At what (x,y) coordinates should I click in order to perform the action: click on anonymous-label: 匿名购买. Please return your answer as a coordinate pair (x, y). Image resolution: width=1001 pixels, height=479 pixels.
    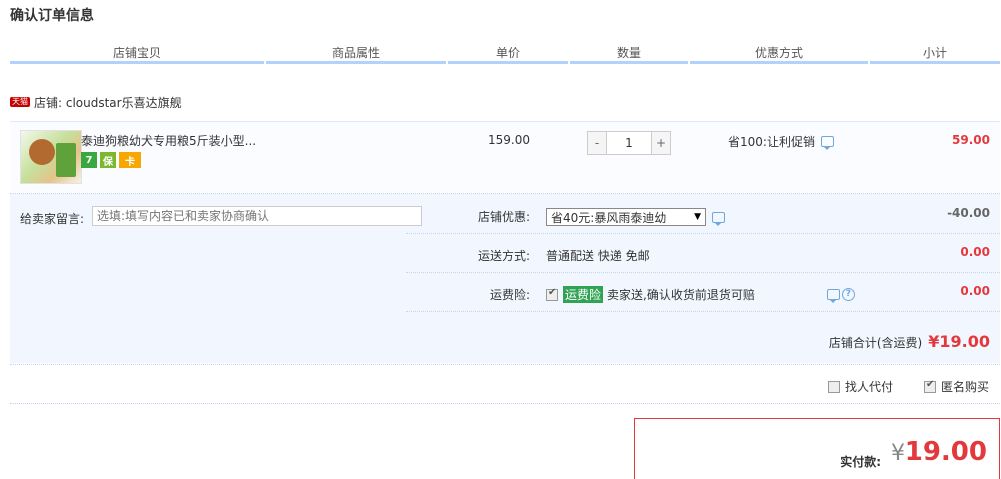
    Looking at the image, I should click on (965, 387).